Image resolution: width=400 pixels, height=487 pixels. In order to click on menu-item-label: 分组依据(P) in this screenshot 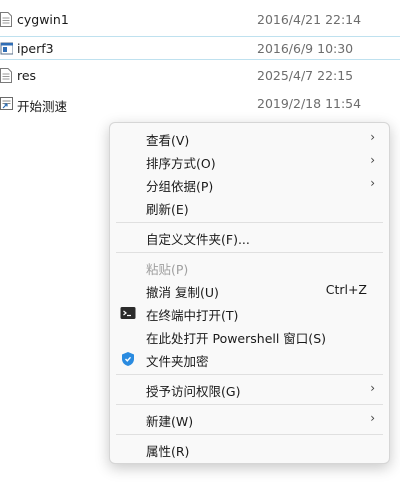, I will do `click(180, 186)`.